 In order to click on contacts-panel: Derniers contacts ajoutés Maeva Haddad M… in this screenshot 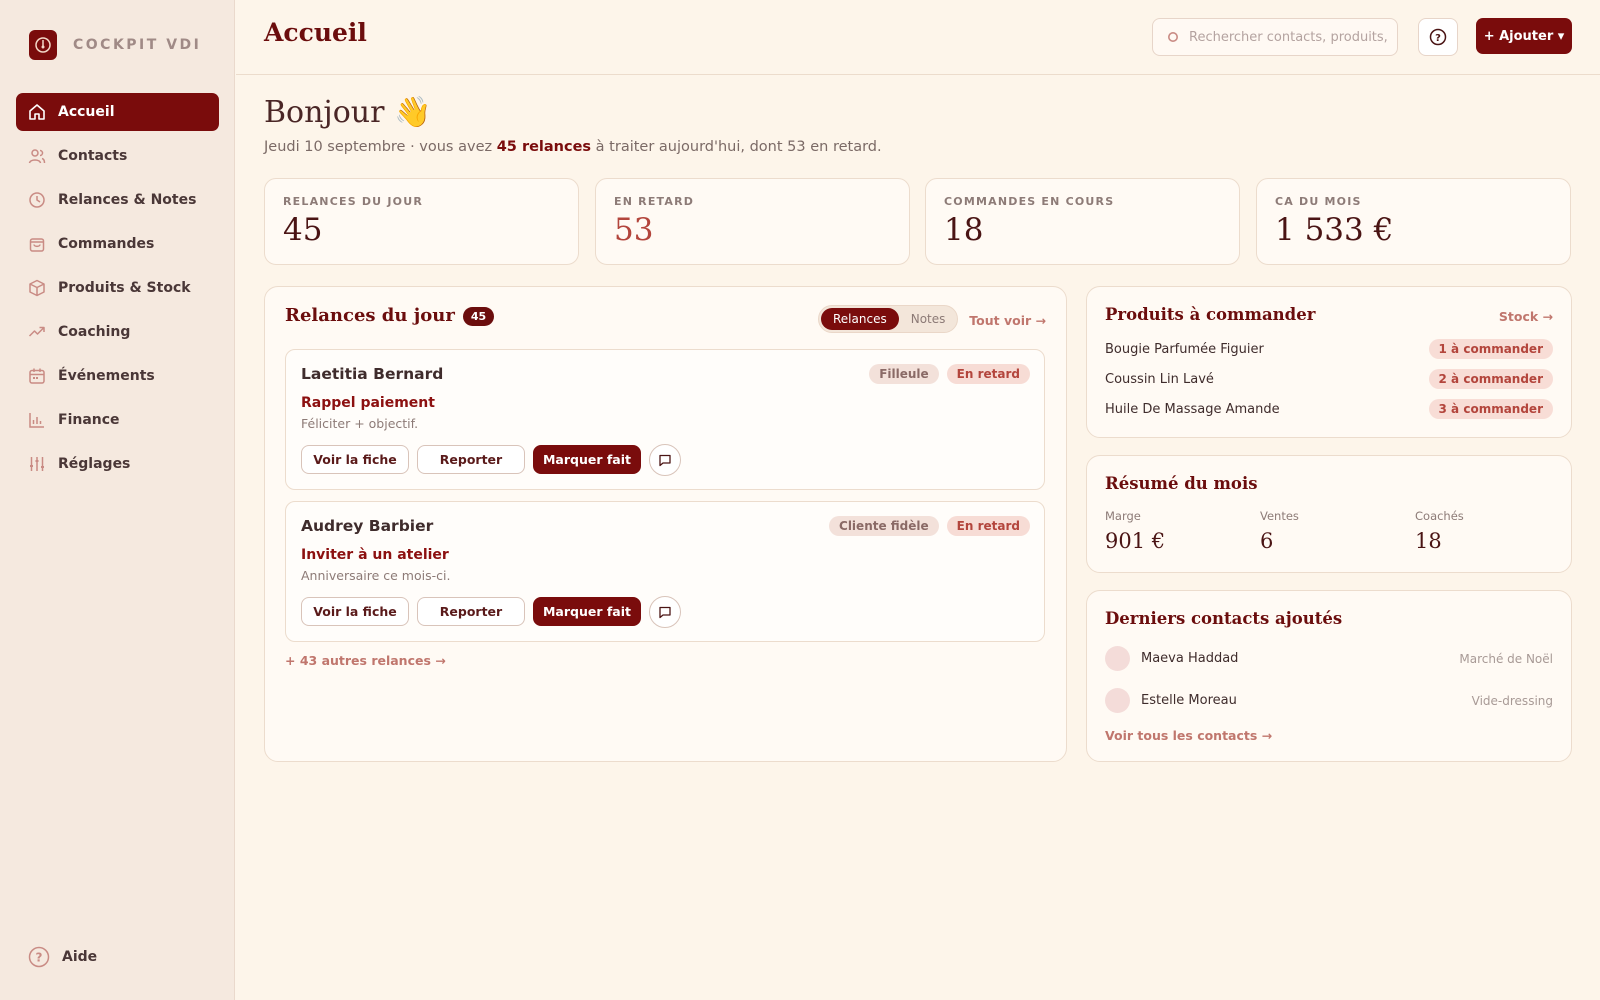, I will do `click(1329, 676)`.